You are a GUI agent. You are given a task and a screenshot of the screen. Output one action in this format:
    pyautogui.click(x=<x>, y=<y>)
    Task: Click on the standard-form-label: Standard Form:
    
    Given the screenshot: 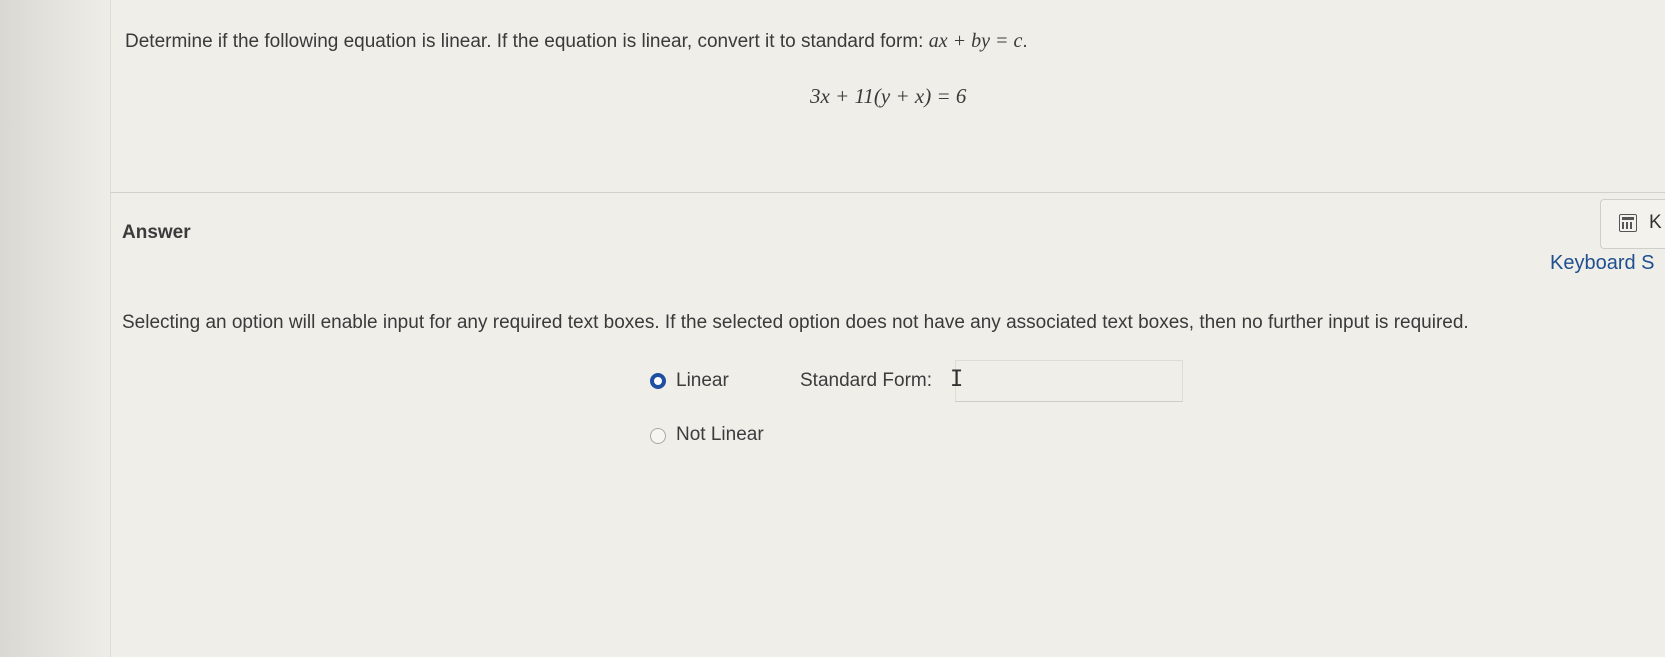 What is the action you would take?
    pyautogui.click(x=866, y=380)
    